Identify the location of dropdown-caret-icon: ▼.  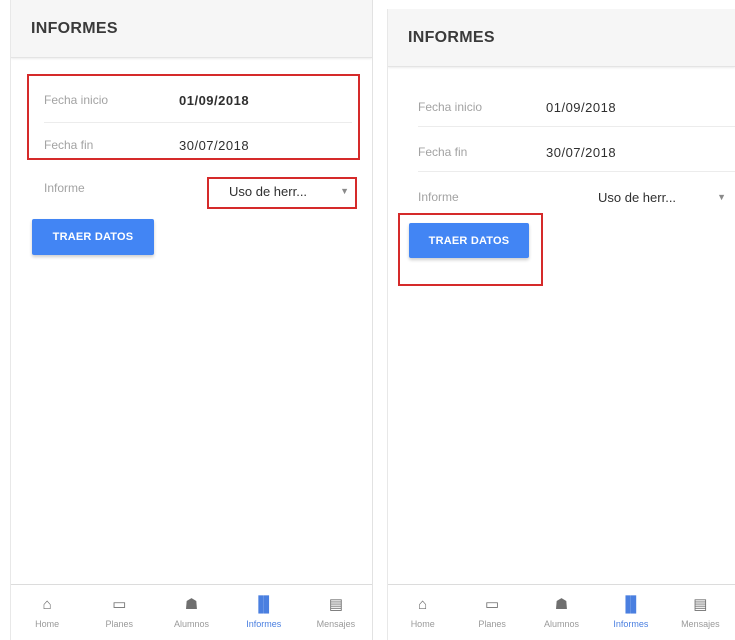
(721, 197).